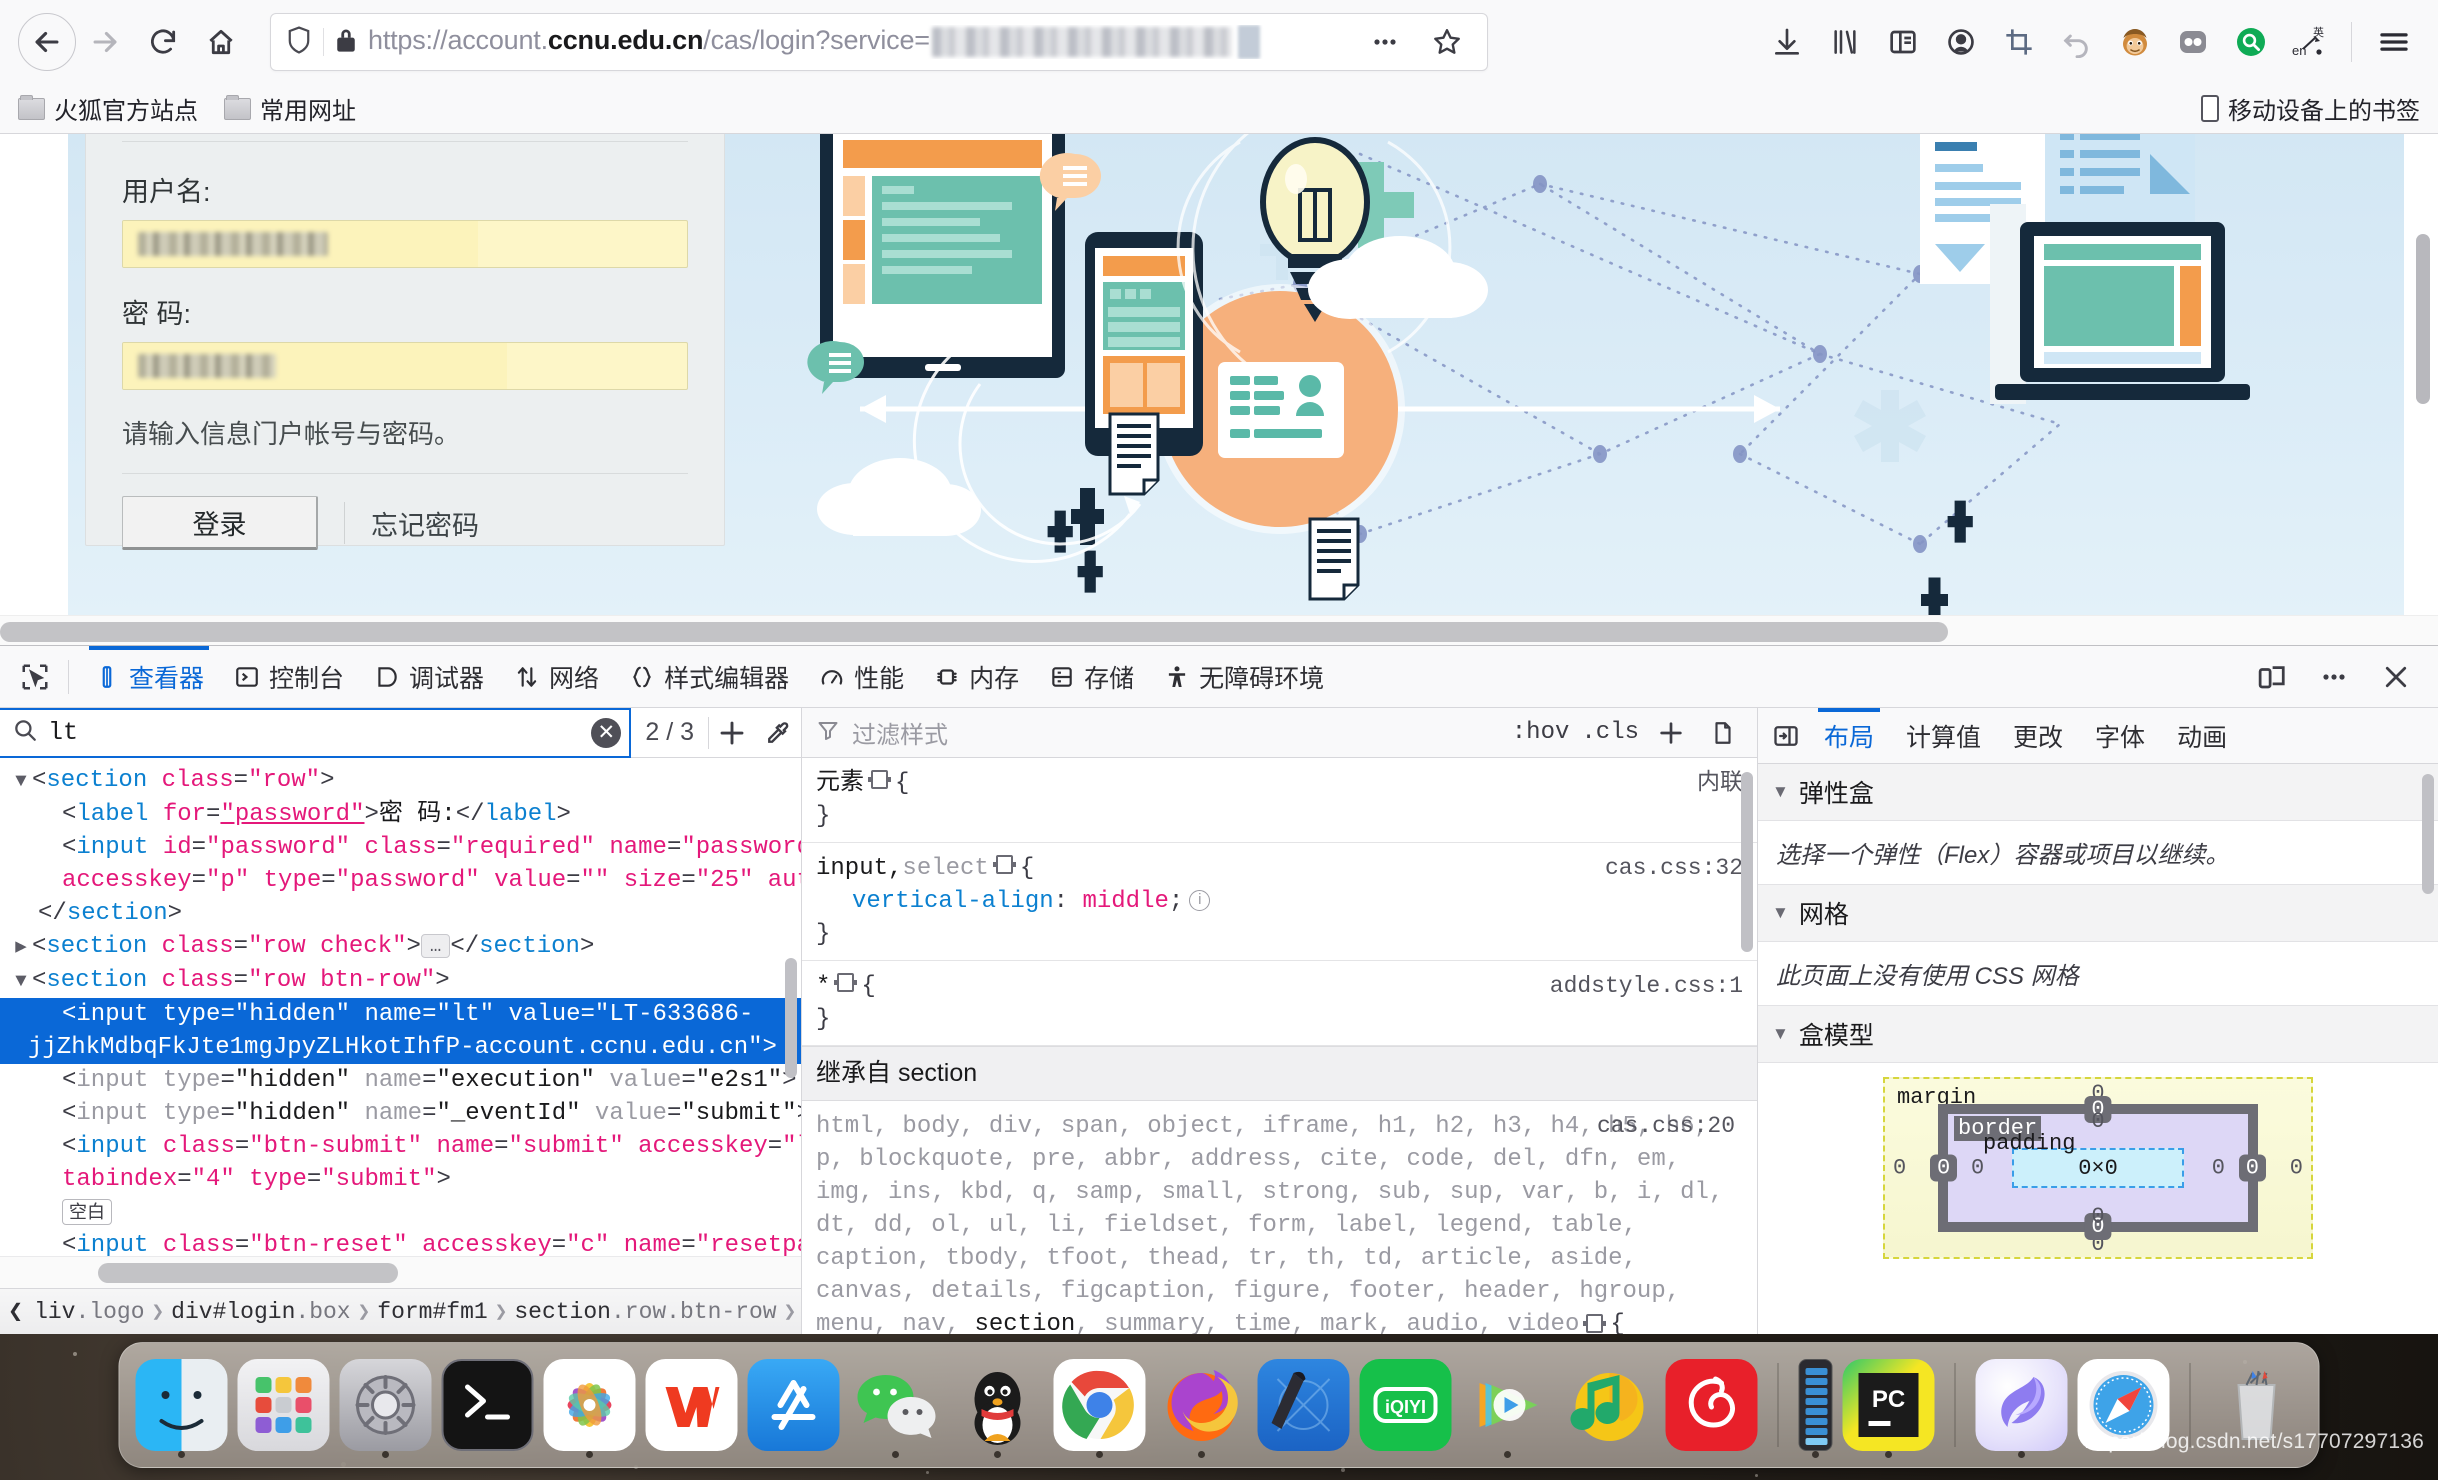  What do you see at coordinates (1944, 1168) in the screenshot?
I see `border-left-value: 0` at bounding box center [1944, 1168].